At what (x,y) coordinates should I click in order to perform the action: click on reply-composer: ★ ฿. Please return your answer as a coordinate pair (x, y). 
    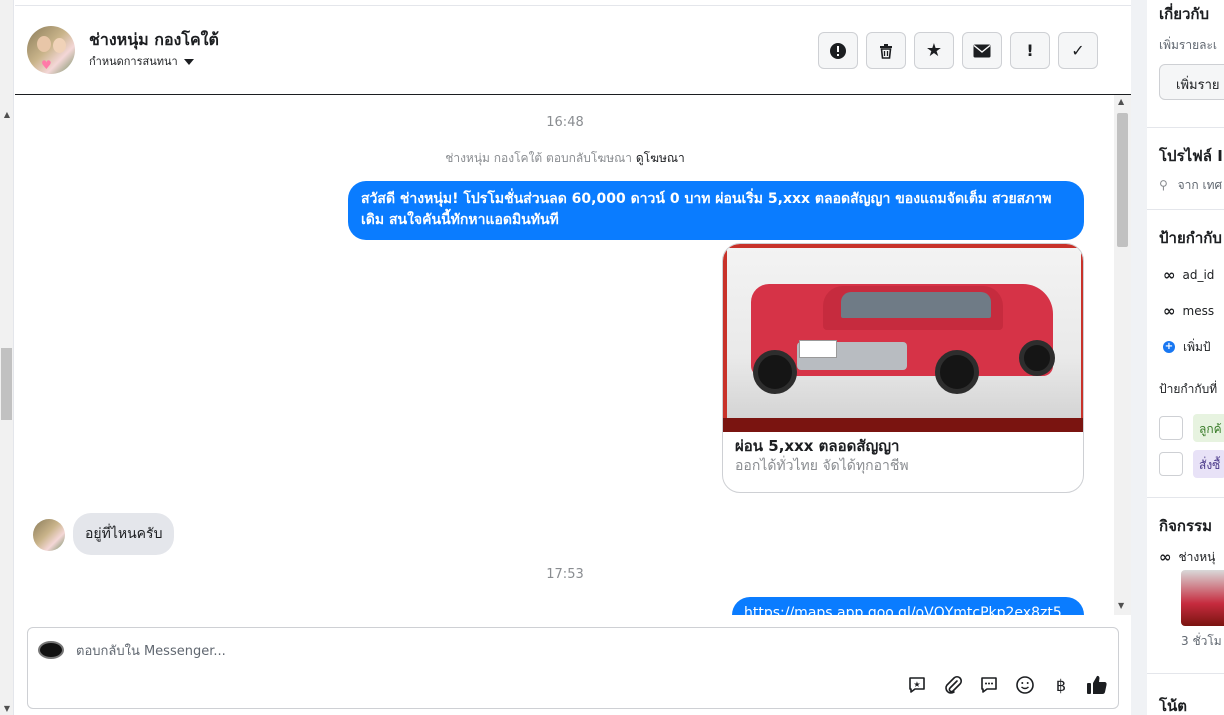
    Looking at the image, I should click on (573, 668).